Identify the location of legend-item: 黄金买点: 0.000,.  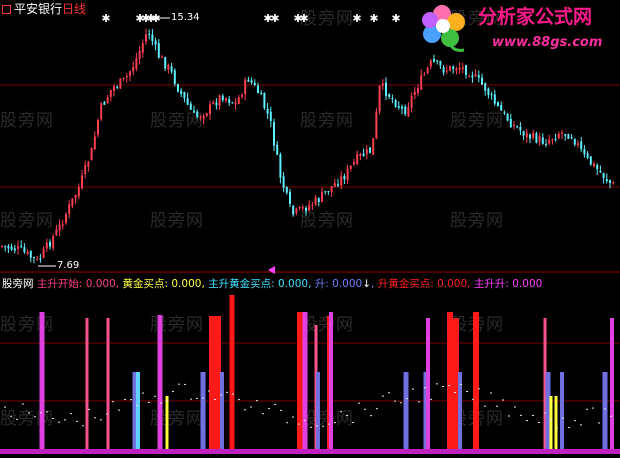
(163, 284).